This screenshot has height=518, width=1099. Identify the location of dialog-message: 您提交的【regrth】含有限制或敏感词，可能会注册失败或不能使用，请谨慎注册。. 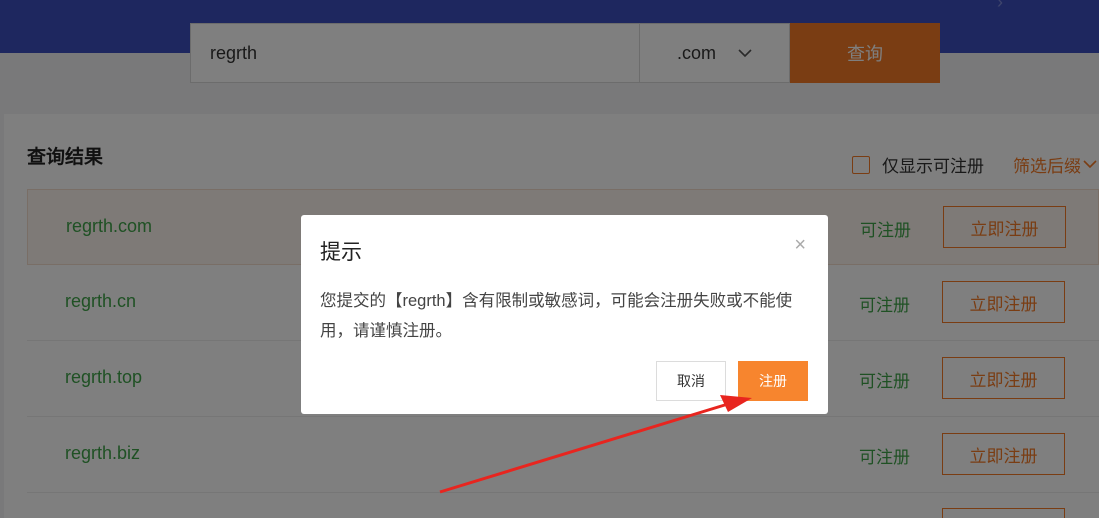
(556, 316).